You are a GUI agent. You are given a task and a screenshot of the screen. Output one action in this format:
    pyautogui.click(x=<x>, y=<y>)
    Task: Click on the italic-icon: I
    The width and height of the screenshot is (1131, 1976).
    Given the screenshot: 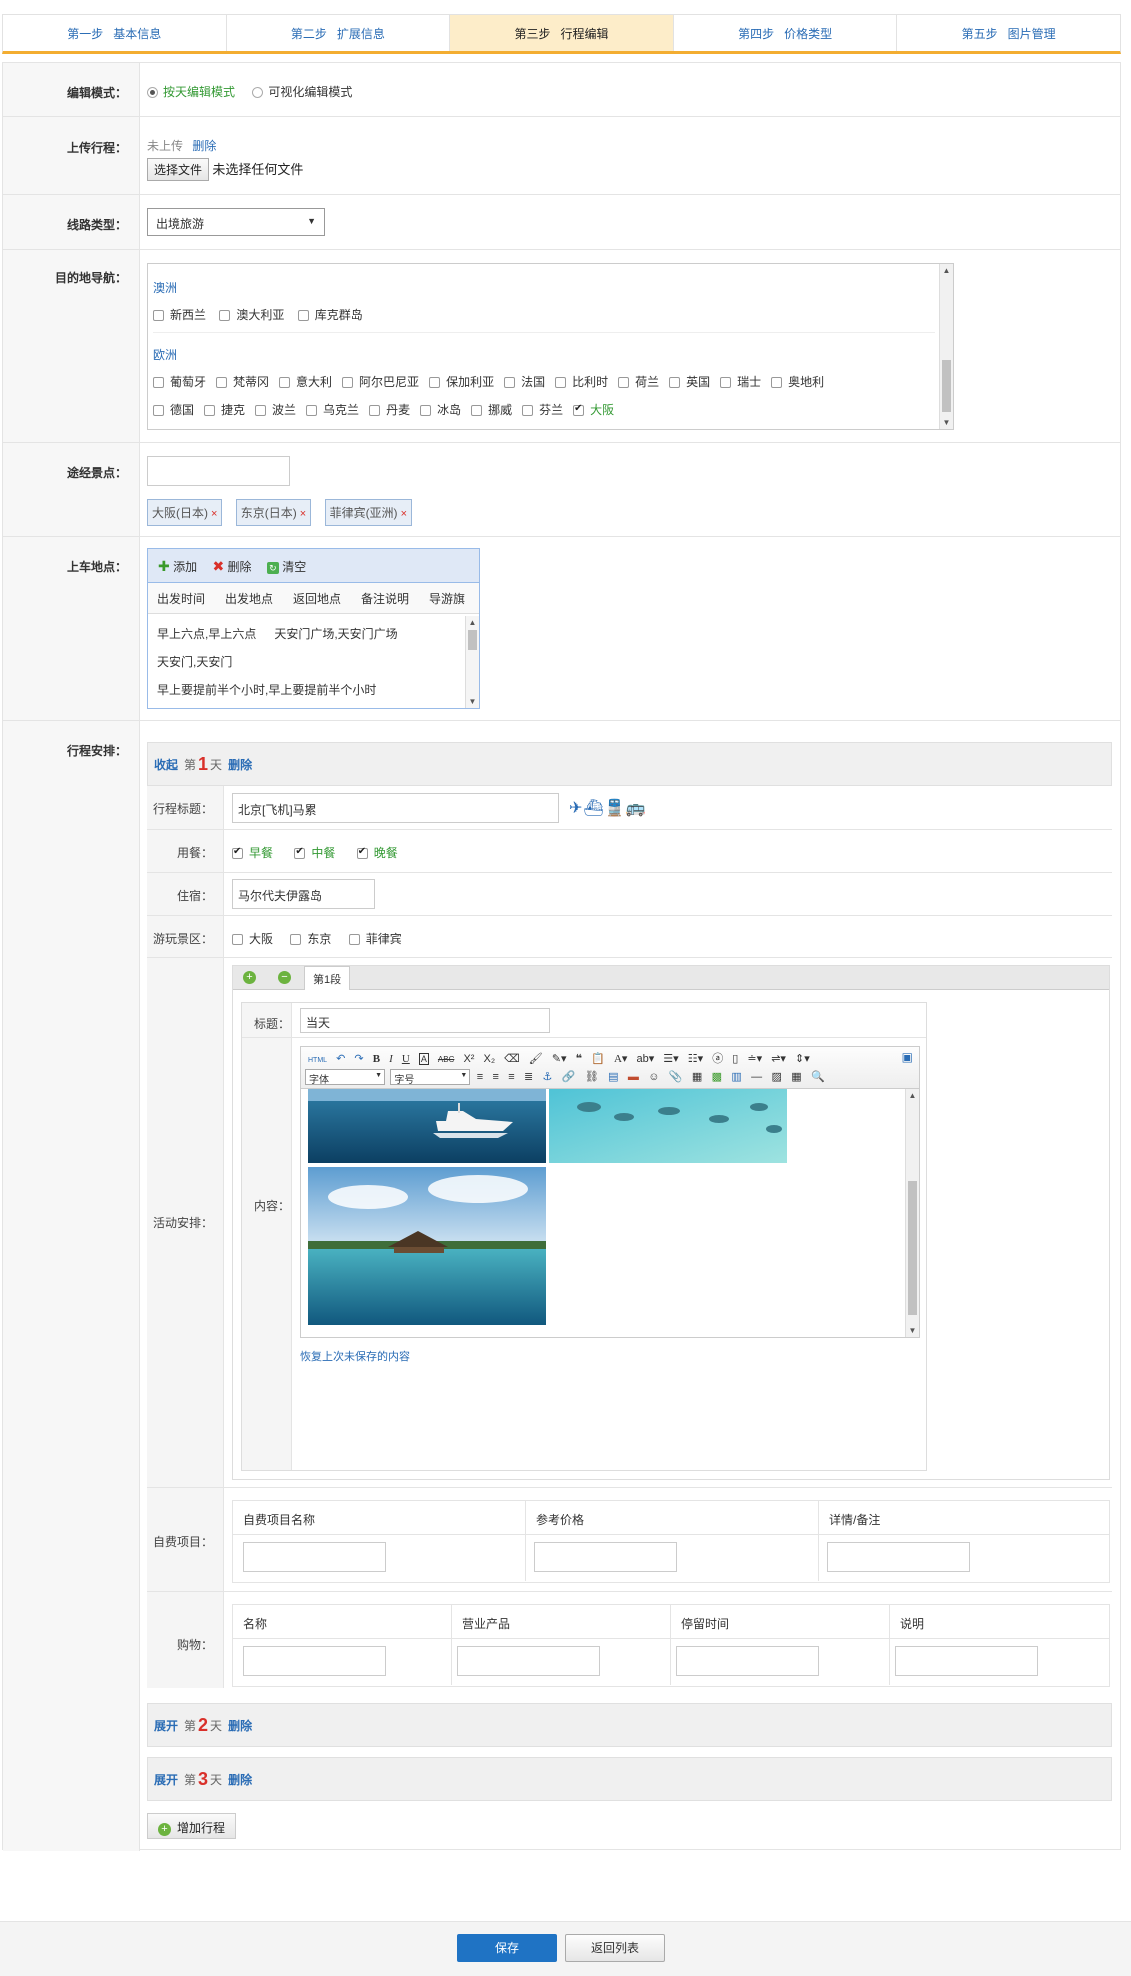 What is the action you would take?
    pyautogui.click(x=391, y=1059)
    